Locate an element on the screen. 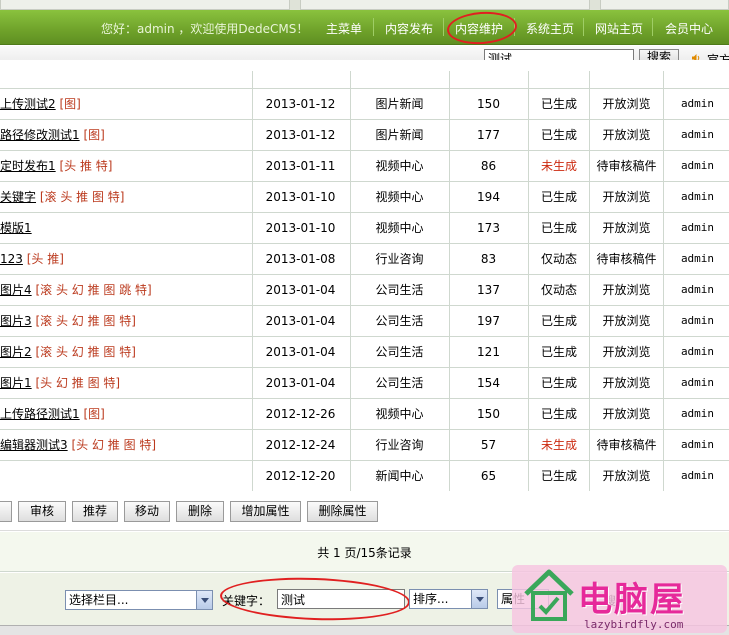  update-date: 2013-01-10 is located at coordinates (300, 228).